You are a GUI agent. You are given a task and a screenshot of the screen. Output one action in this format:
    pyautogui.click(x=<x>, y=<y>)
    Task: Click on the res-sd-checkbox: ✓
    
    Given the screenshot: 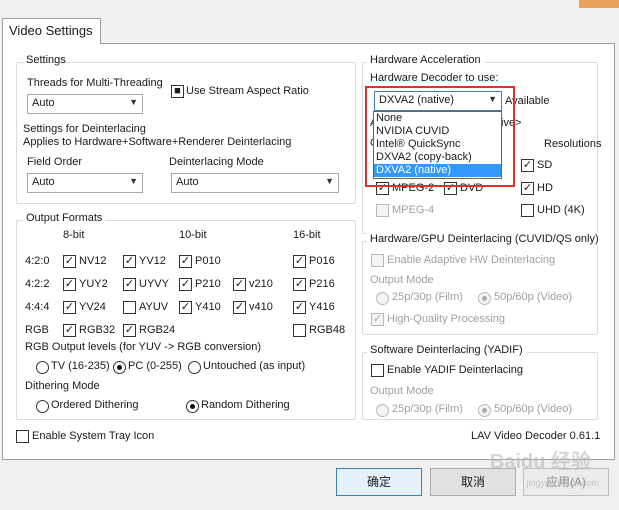 What is the action you would take?
    pyautogui.click(x=527, y=165)
    